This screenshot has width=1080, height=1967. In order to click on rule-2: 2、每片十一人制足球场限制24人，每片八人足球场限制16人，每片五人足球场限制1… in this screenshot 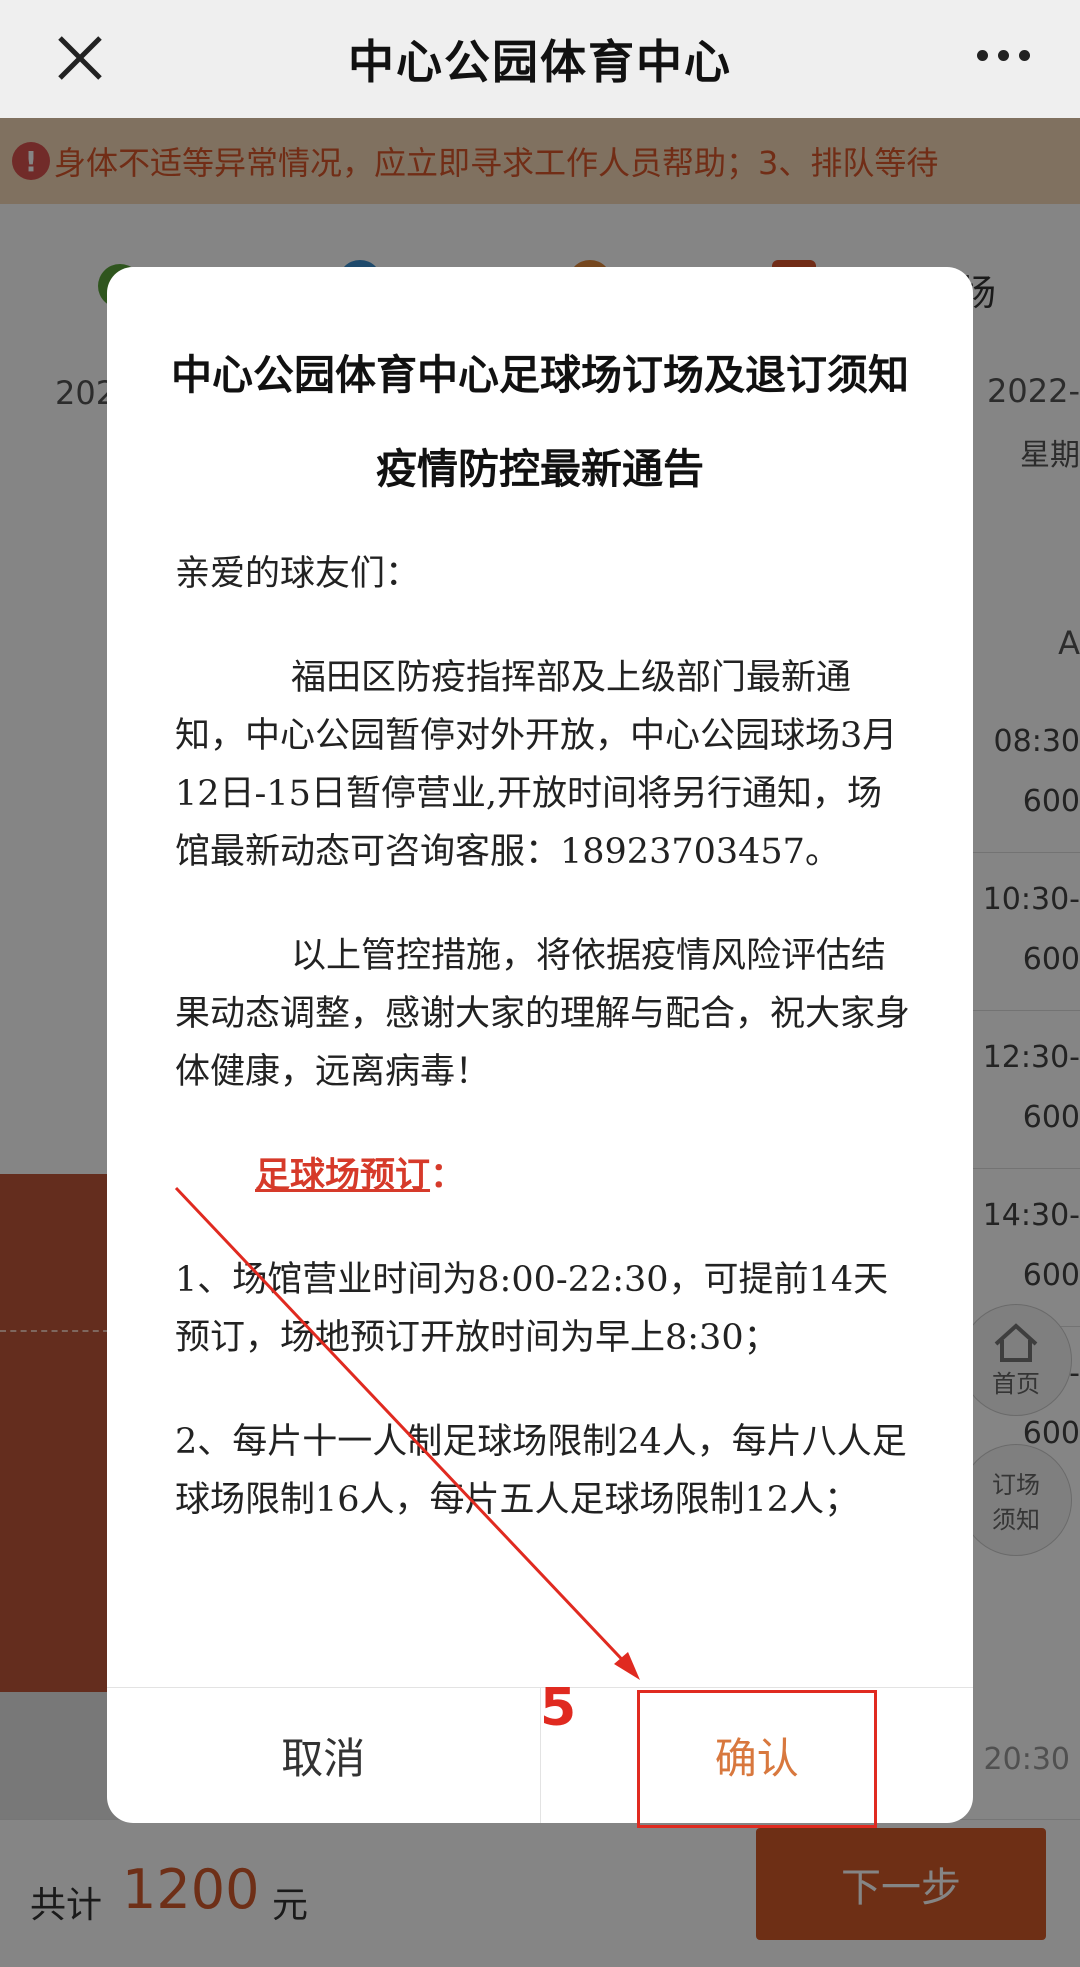, I will do `click(541, 1471)`.